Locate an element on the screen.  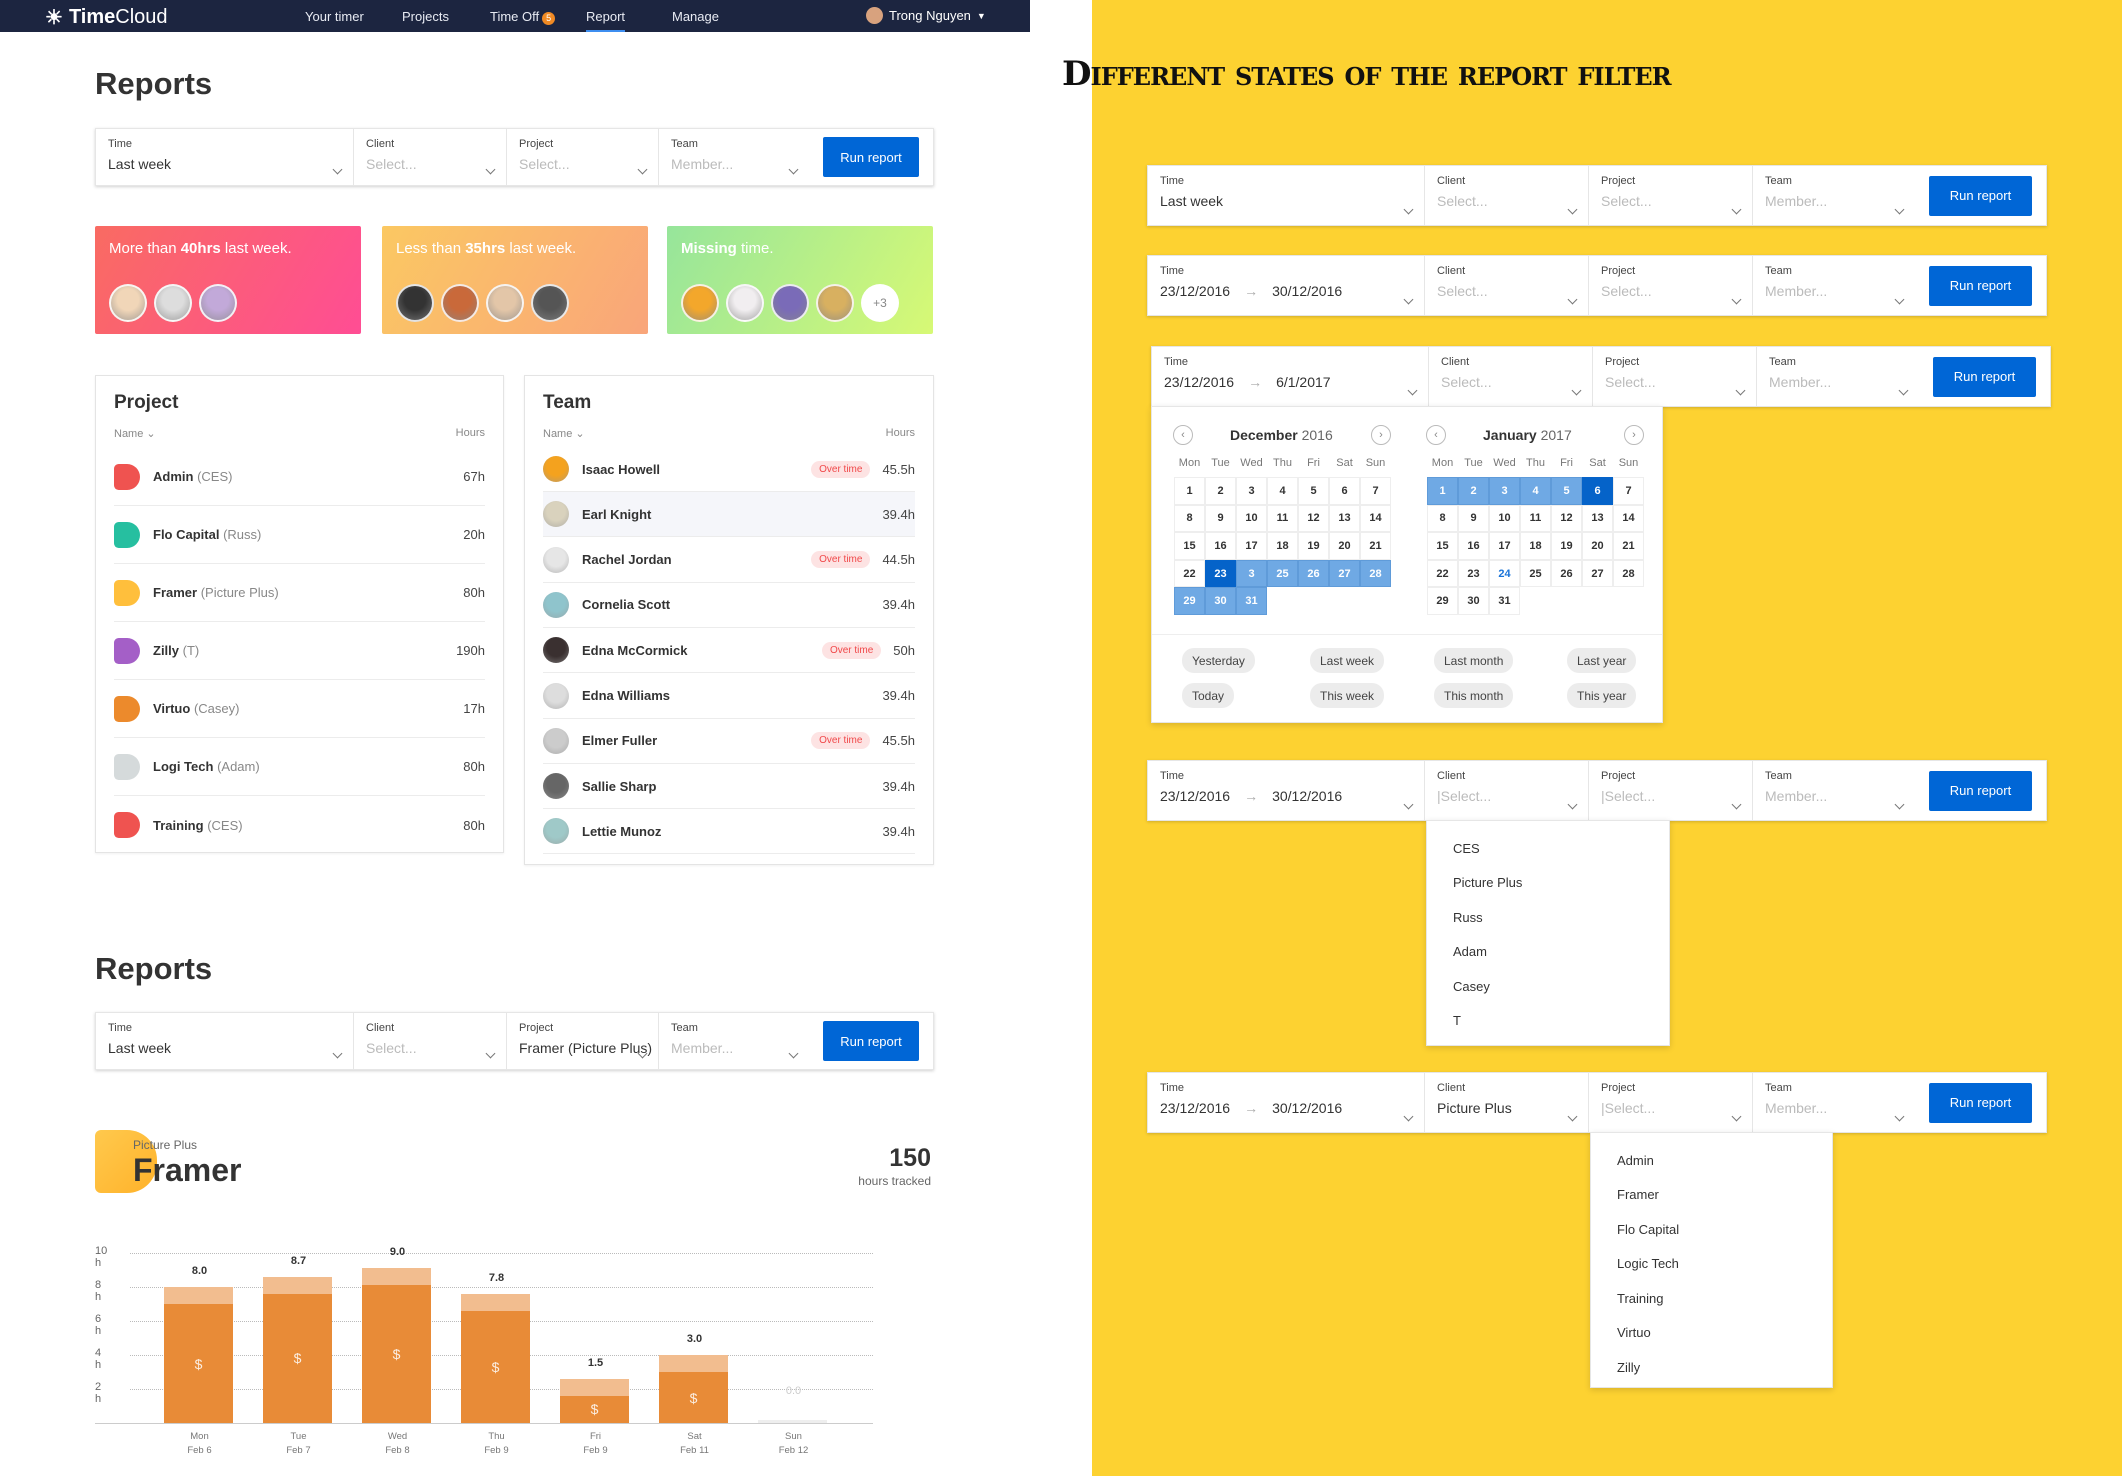
filter-project: Project Framer (Picture Plus) is located at coordinates (583, 1041).